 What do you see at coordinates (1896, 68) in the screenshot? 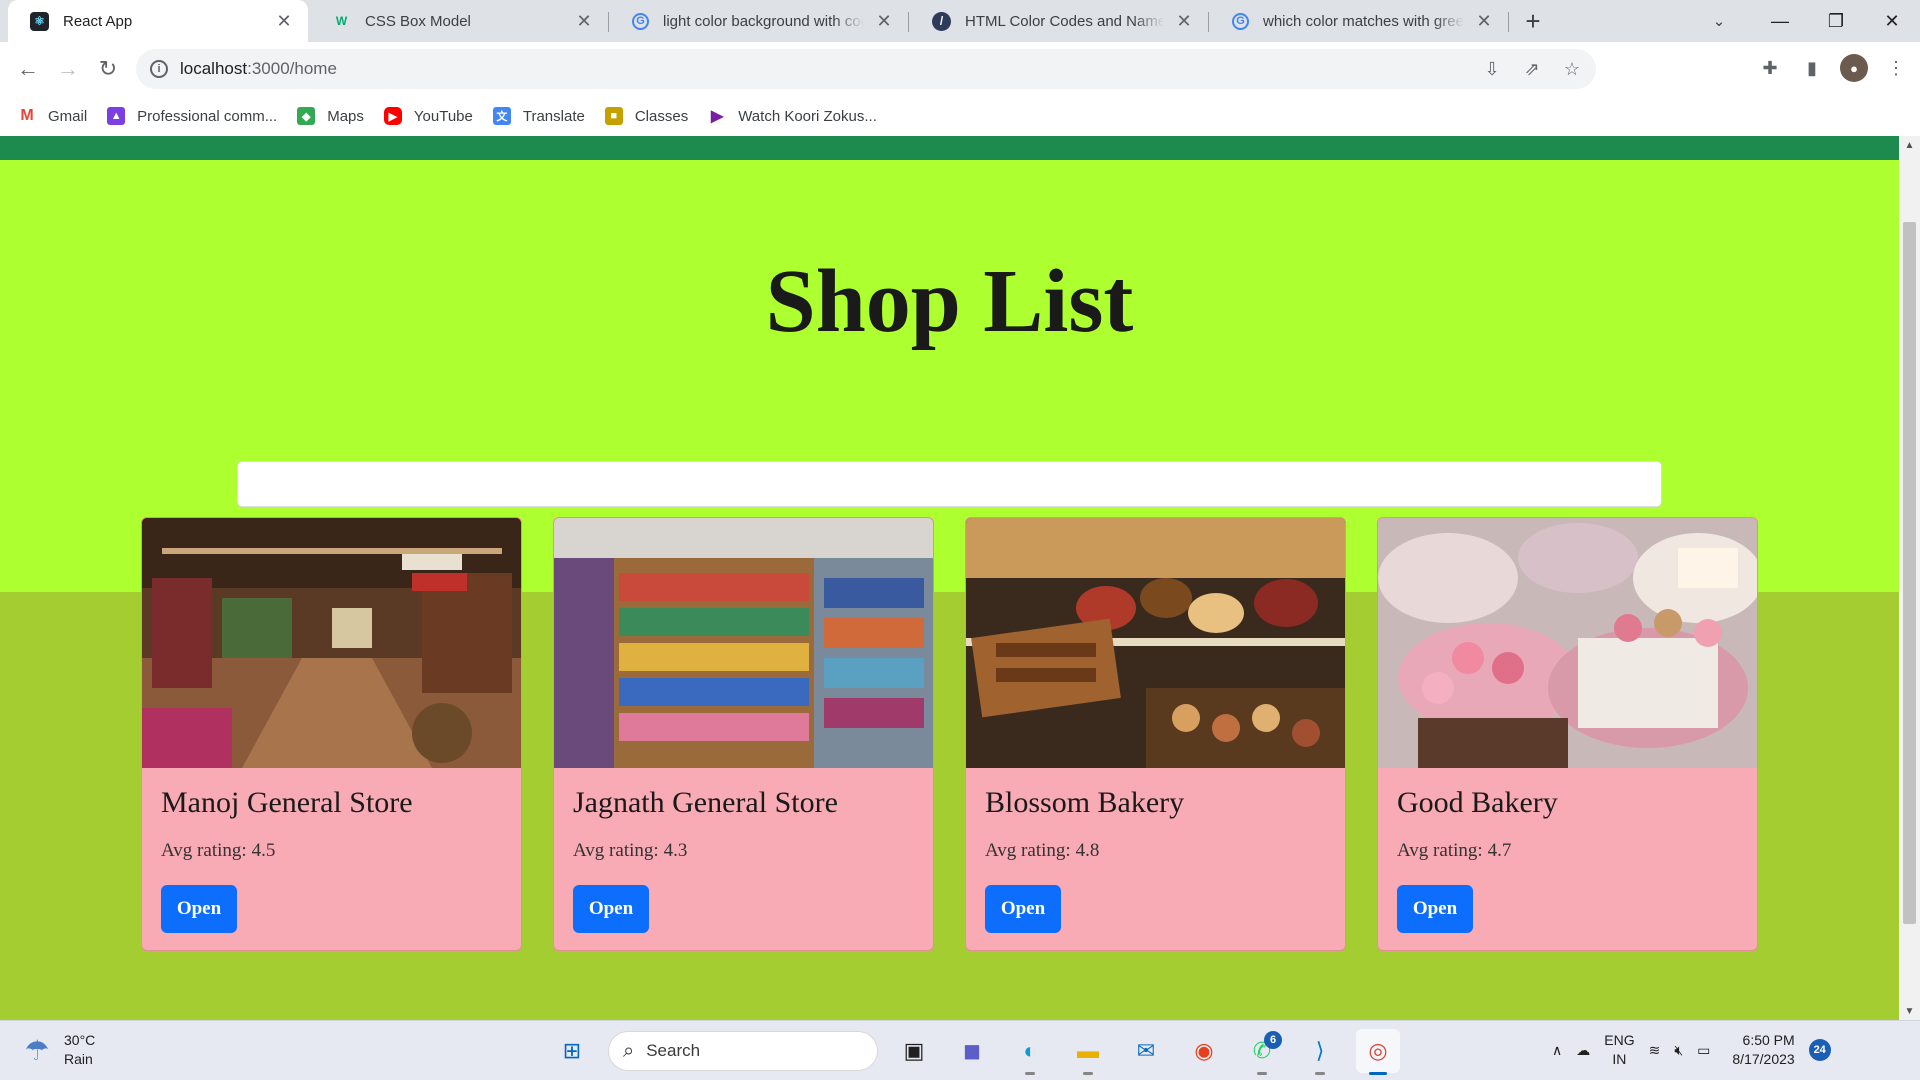
I see `browser-menu-icon: ⋮` at bounding box center [1896, 68].